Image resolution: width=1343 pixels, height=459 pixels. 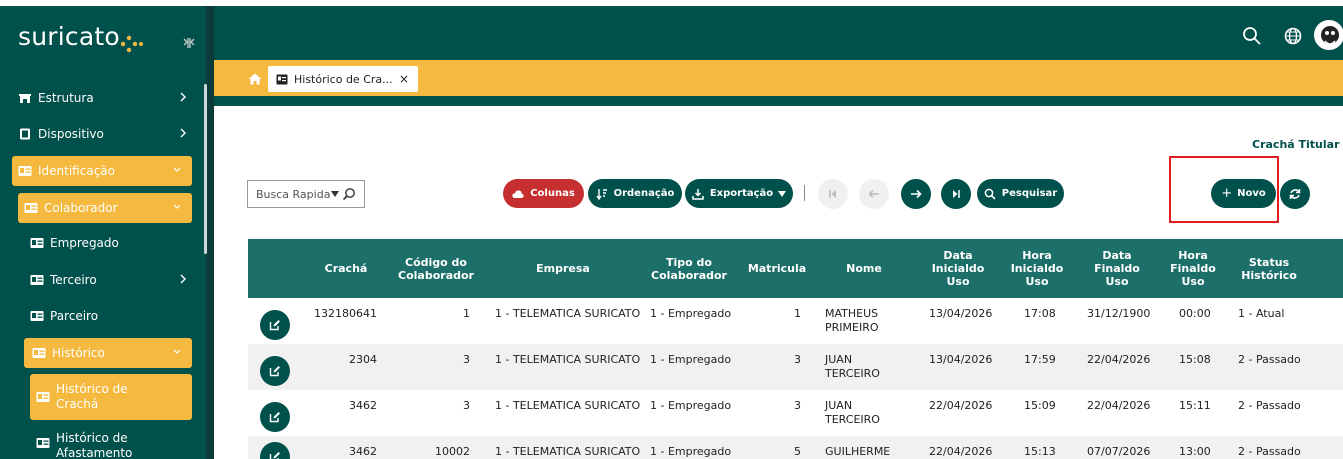 What do you see at coordinates (858, 451) in the screenshot?
I see `nome-line: GUILHERME` at bounding box center [858, 451].